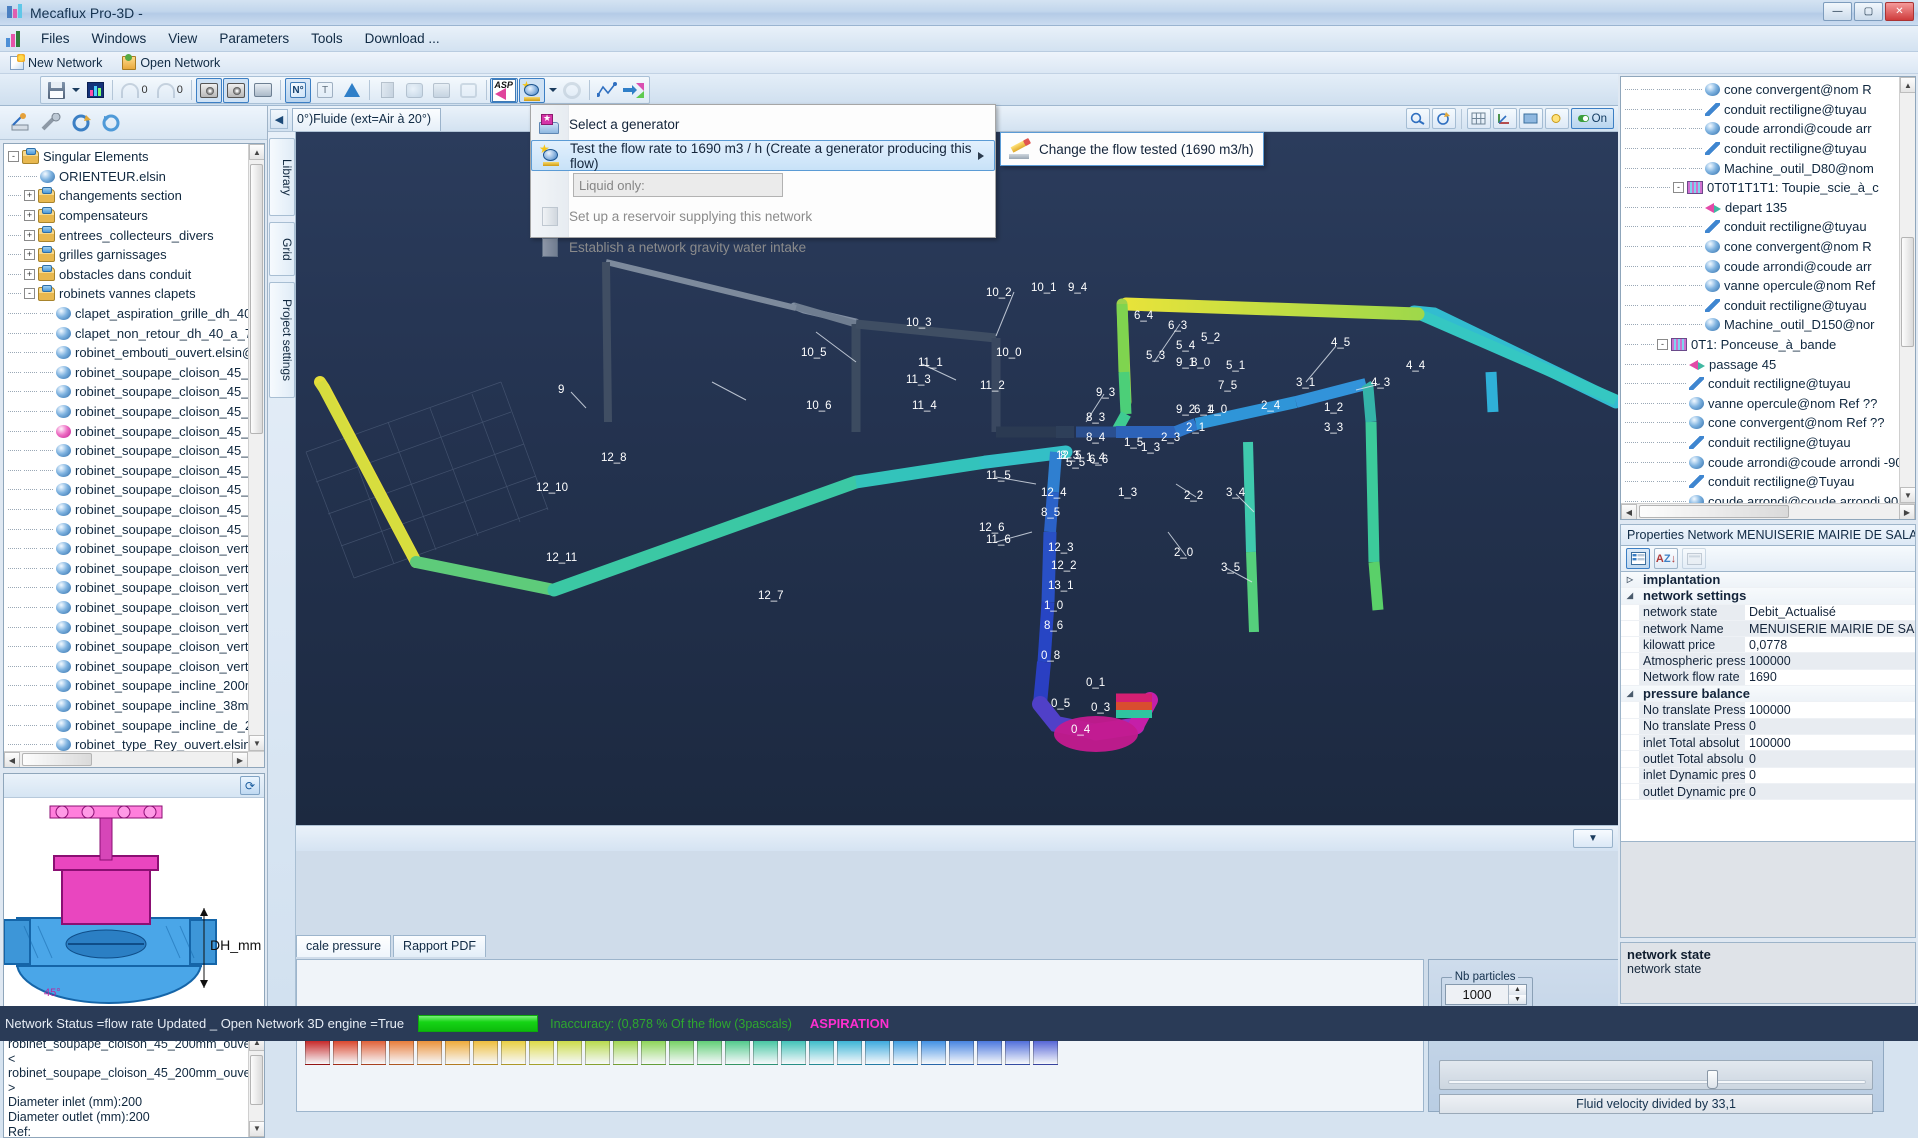  What do you see at coordinates (1830, 742) in the screenshot?
I see `property-value: 100000` at bounding box center [1830, 742].